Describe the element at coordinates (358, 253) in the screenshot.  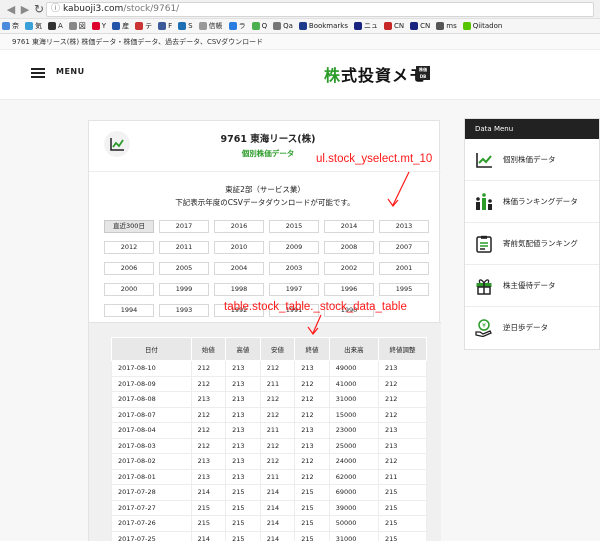
I see `annotation-arrows` at that location.